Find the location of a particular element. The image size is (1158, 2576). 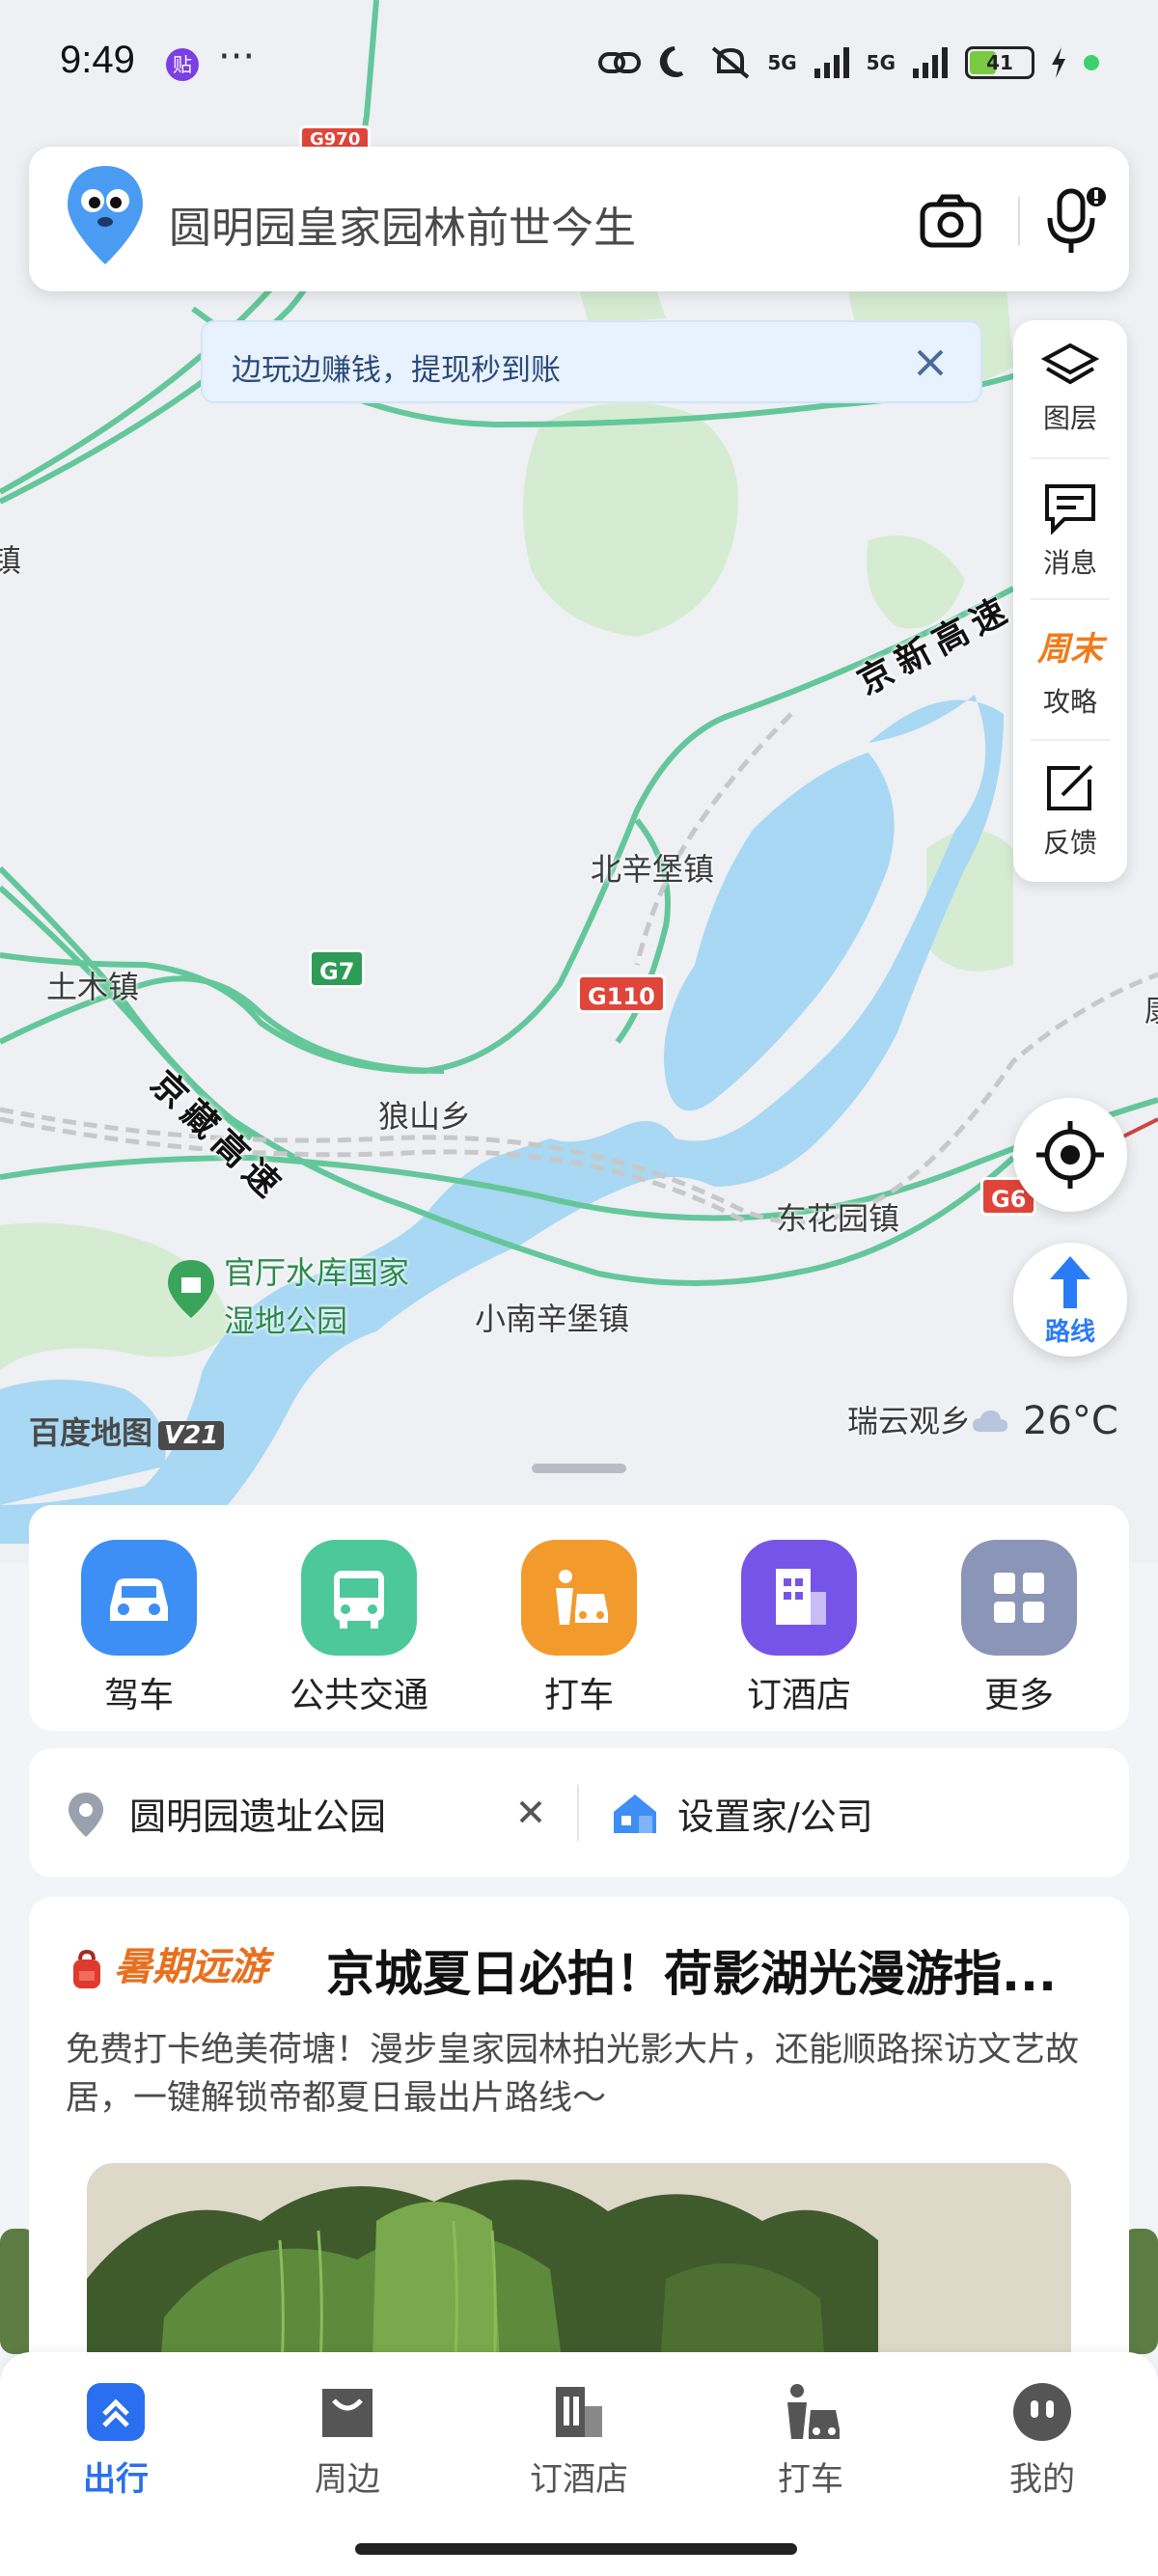

travel-icon is located at coordinates (116, 2412).